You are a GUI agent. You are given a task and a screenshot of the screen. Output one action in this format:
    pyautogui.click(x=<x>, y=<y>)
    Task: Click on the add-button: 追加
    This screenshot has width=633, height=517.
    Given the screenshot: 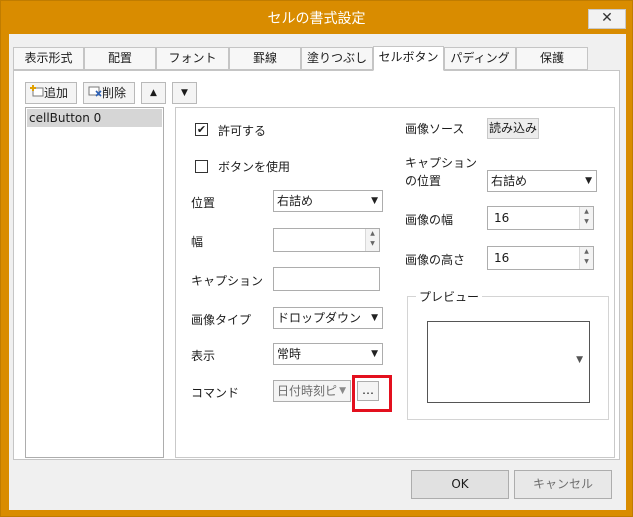 What is the action you would take?
    pyautogui.click(x=51, y=93)
    